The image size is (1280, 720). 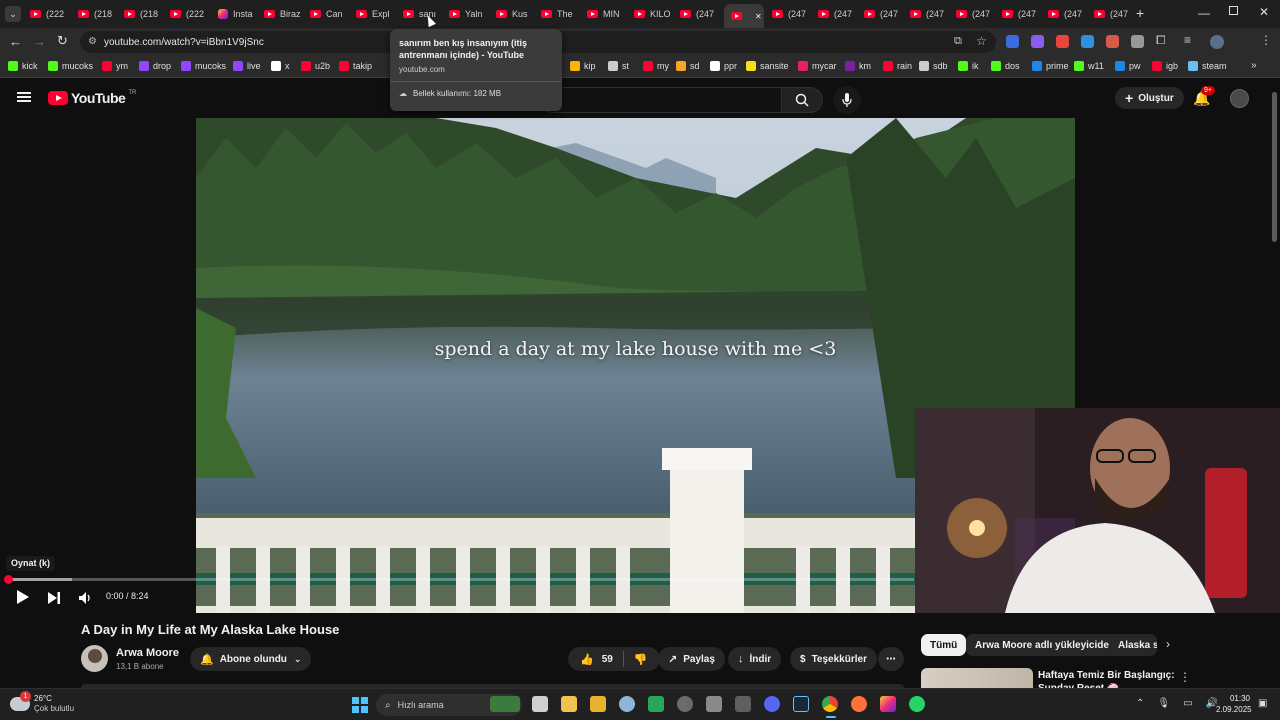 I want to click on hamburger-menu-button, so click(x=24, y=97).